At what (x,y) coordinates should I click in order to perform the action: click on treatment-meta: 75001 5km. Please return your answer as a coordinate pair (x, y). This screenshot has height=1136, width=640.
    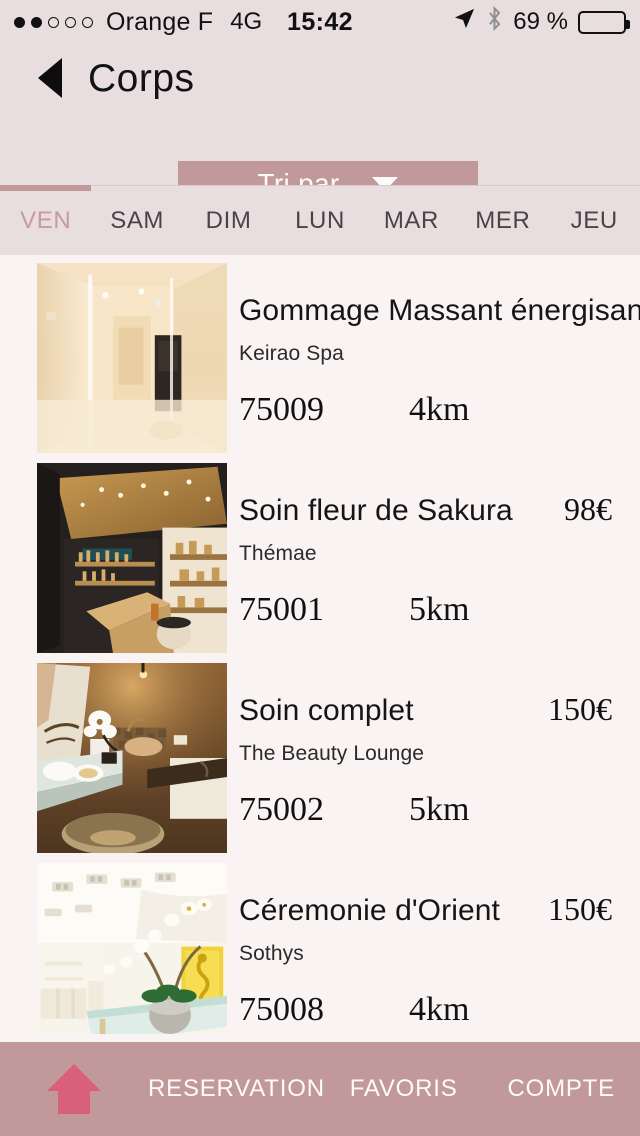
    Looking at the image, I should click on (425, 610).